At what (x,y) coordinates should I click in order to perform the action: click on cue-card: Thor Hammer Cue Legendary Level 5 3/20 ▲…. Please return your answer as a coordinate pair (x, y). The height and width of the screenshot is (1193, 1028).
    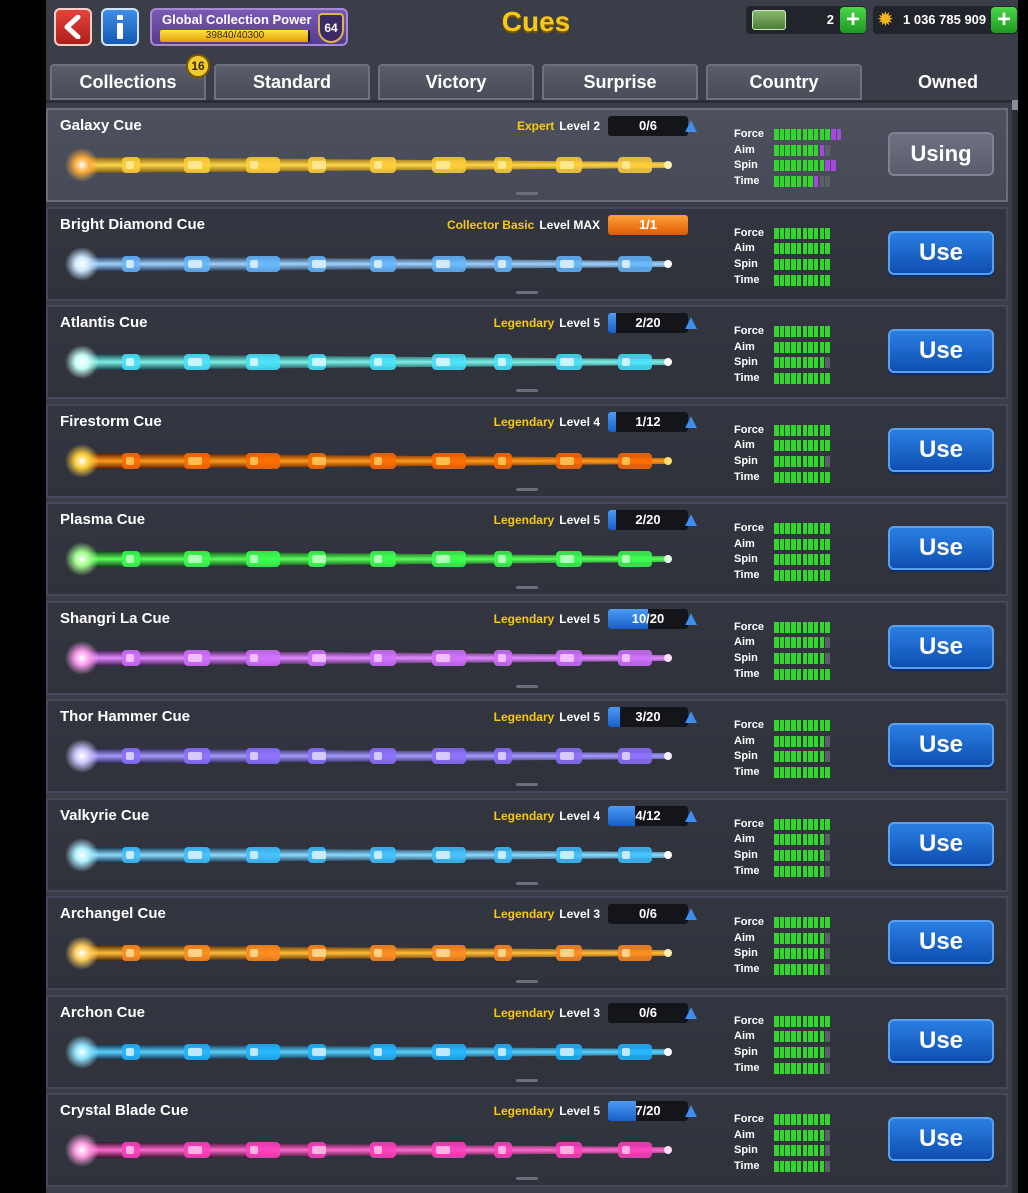
    Looking at the image, I should click on (527, 746).